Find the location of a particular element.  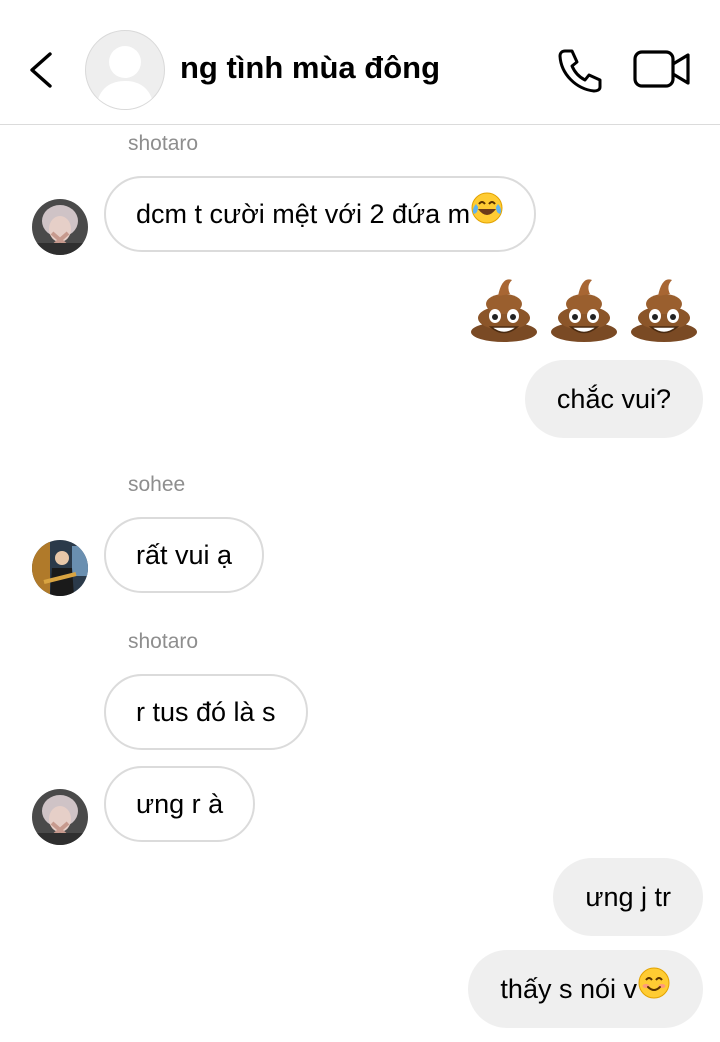

back-button is located at coordinates (42, 70).